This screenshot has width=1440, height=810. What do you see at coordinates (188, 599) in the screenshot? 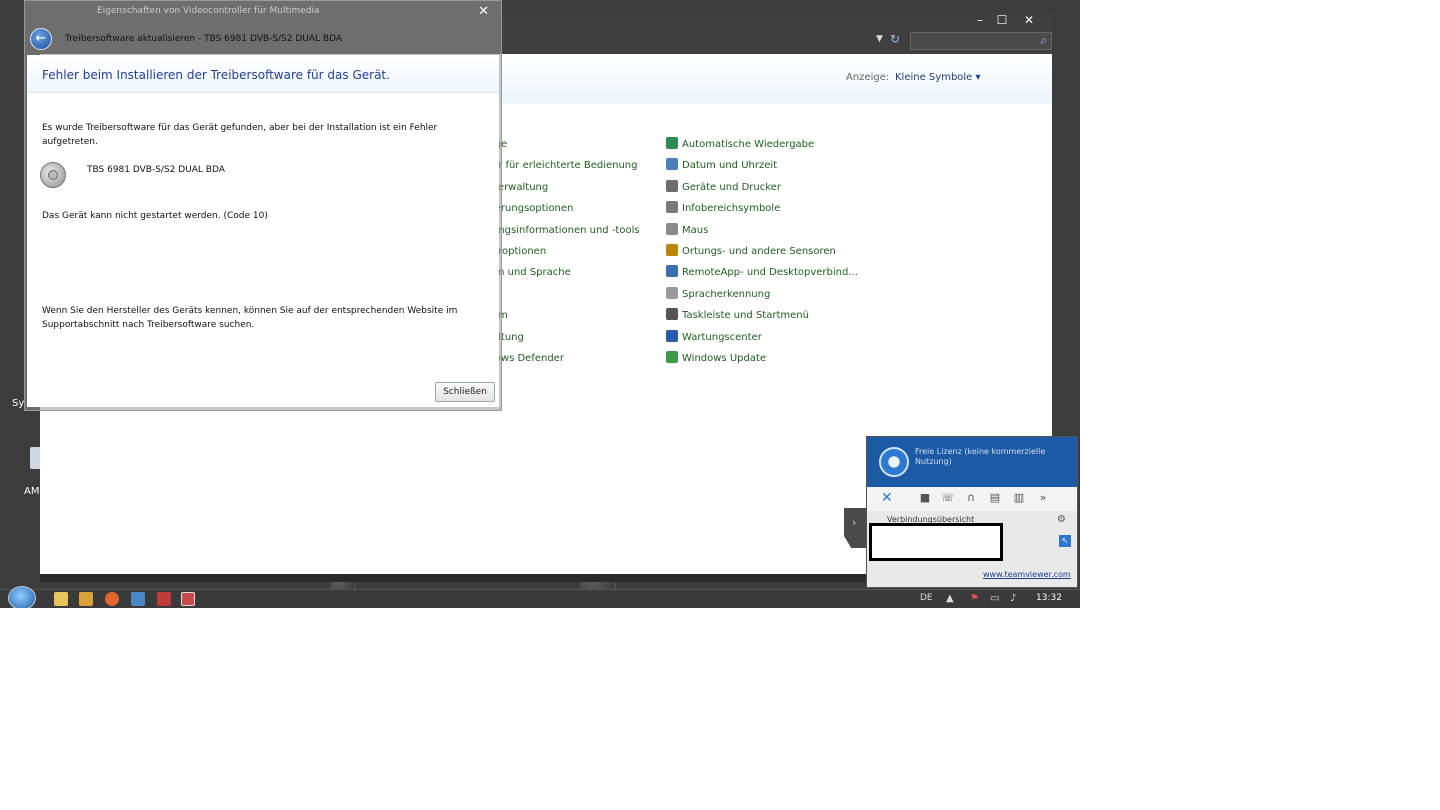
I see `active-app-icon` at bounding box center [188, 599].